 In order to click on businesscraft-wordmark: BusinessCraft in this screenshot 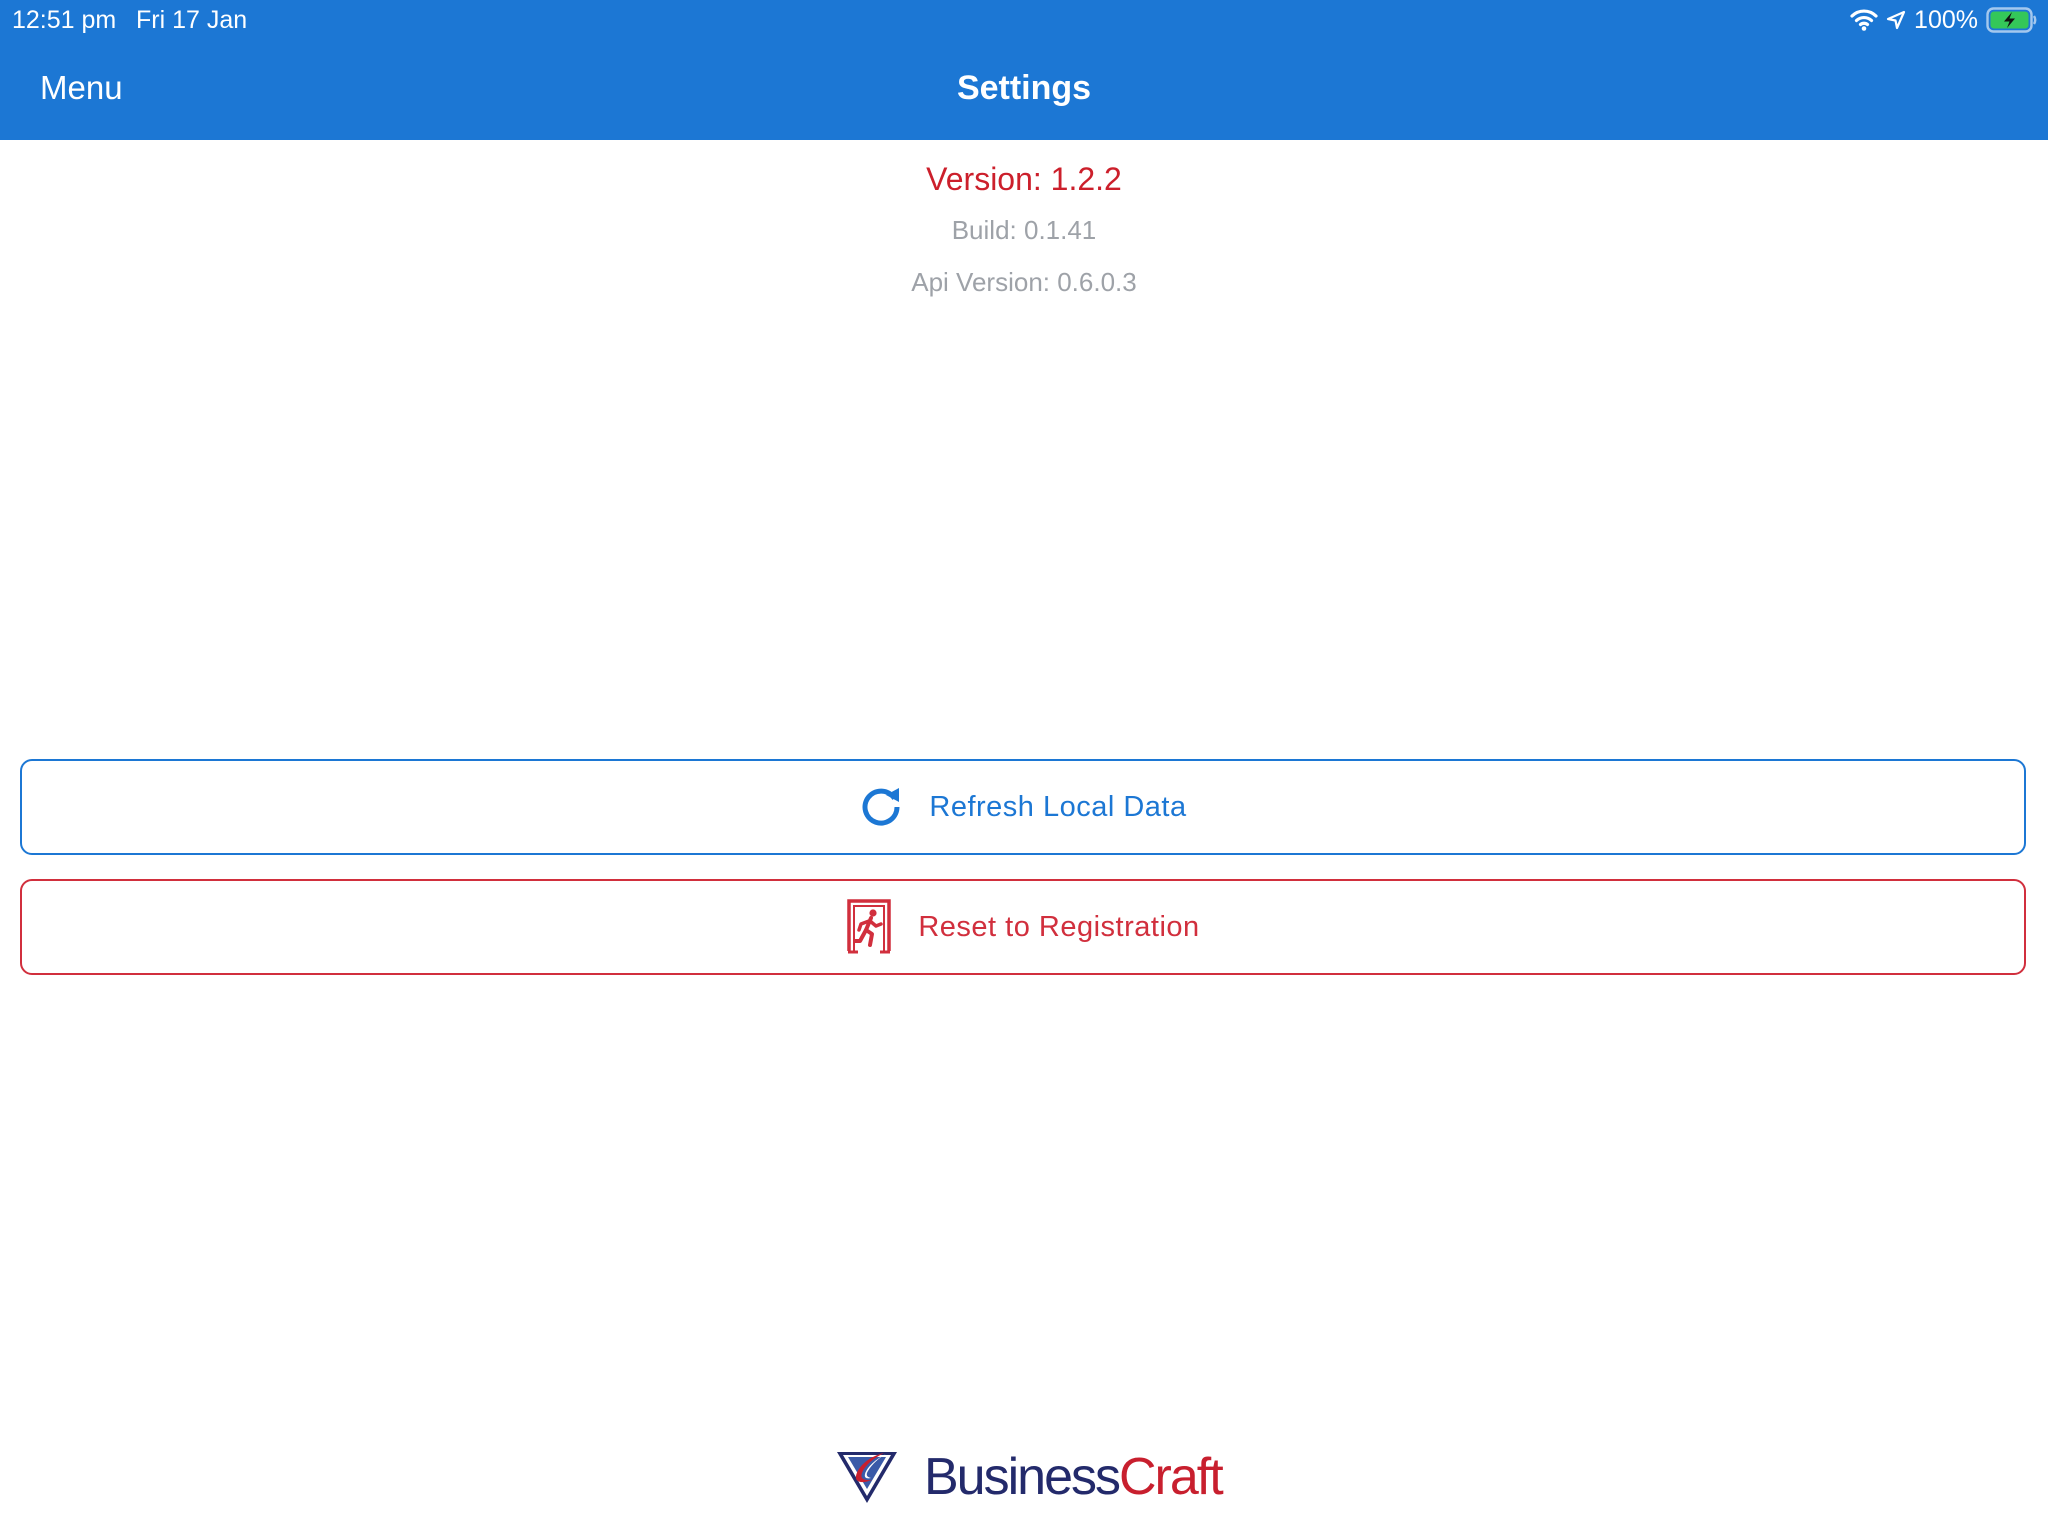, I will do `click(1074, 1477)`.